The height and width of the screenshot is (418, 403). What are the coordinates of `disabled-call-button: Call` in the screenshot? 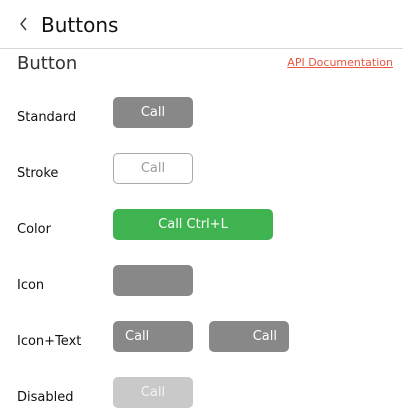 It's located at (153, 392).